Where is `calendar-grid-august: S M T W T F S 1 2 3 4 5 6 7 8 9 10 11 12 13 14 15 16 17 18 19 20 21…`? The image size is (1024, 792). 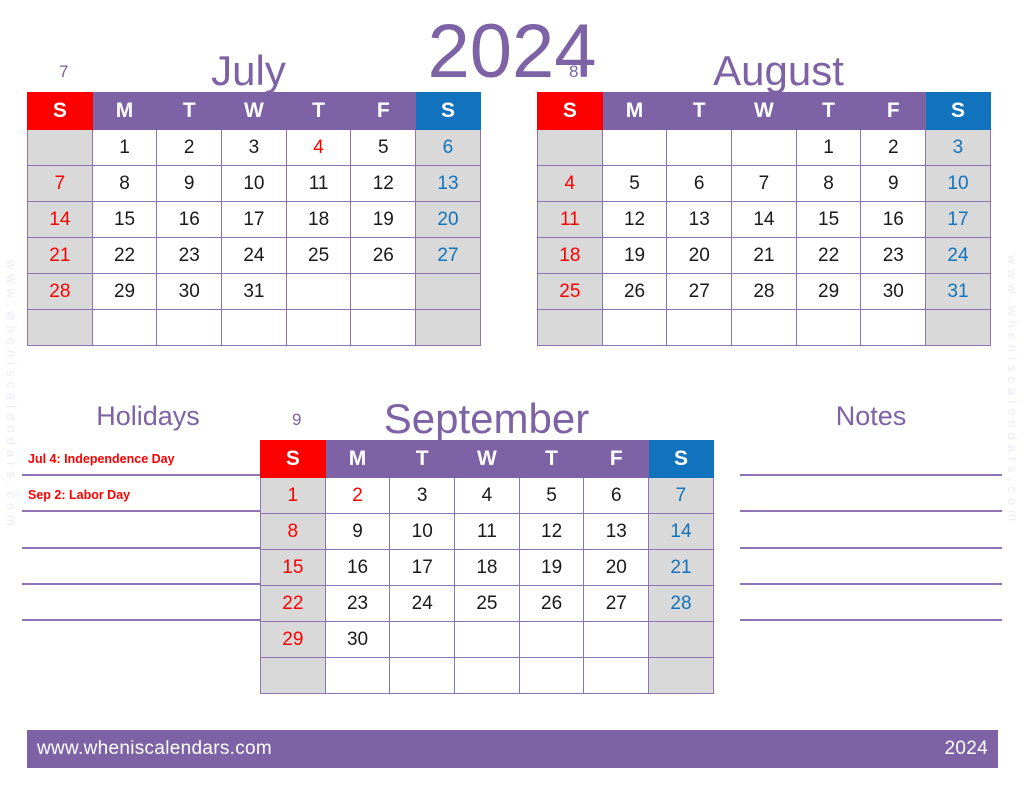 calendar-grid-august: S M T W T F S 1 2 3 4 5 6 7 8 9 10 11 12 13 14 15 16 17 18 19 20 21… is located at coordinates (764, 219).